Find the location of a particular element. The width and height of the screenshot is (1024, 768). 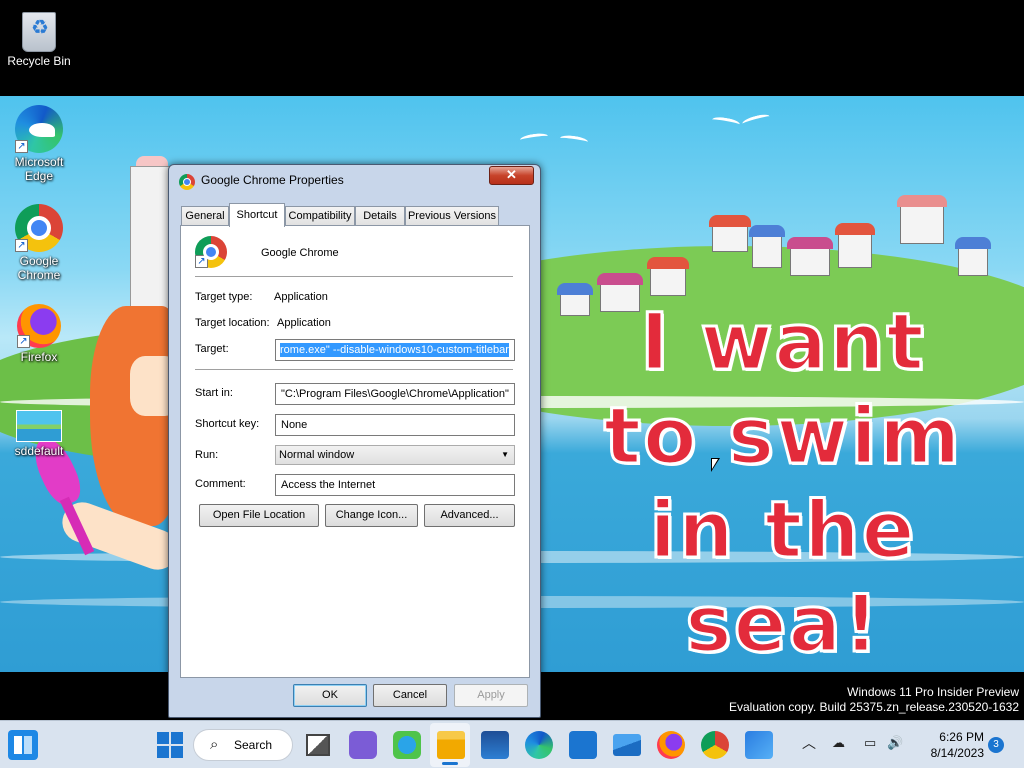

snipping-tool-icon is located at coordinates (759, 745).